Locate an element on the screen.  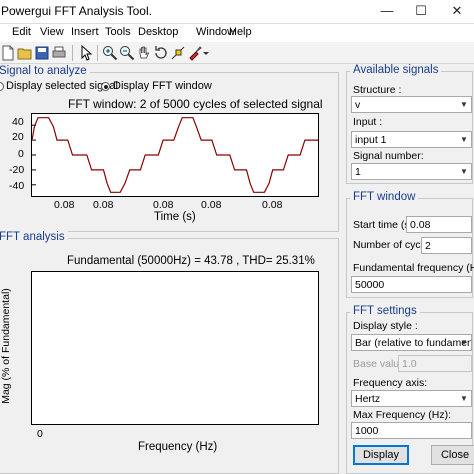
fft-analysis-title: FFT analysis is located at coordinates (34, 237).